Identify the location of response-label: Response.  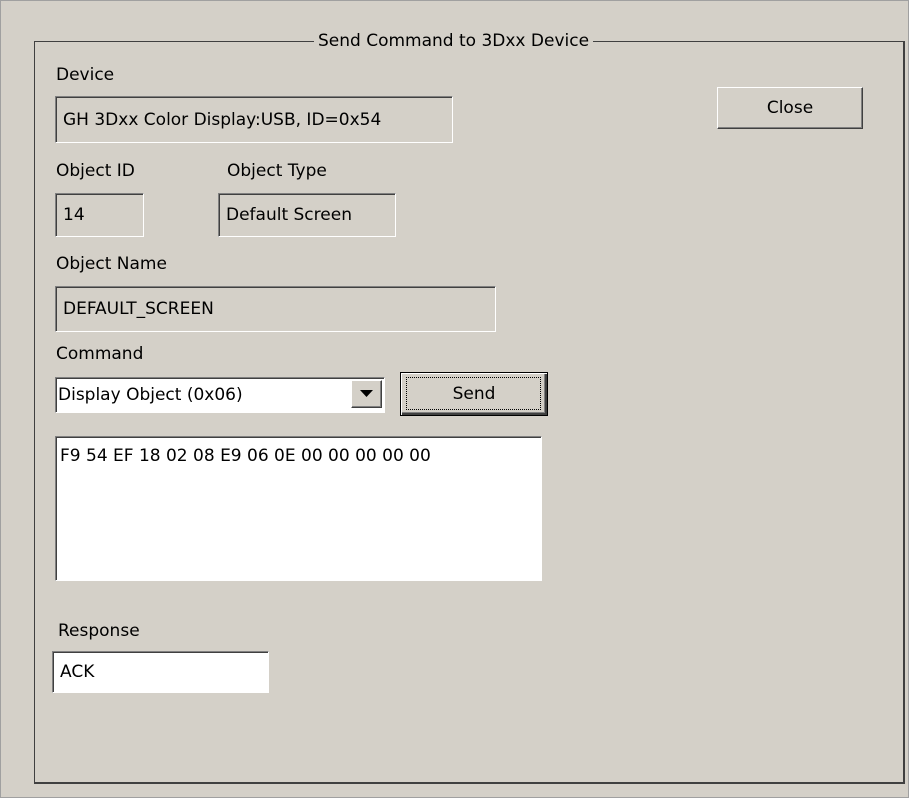
(99, 631).